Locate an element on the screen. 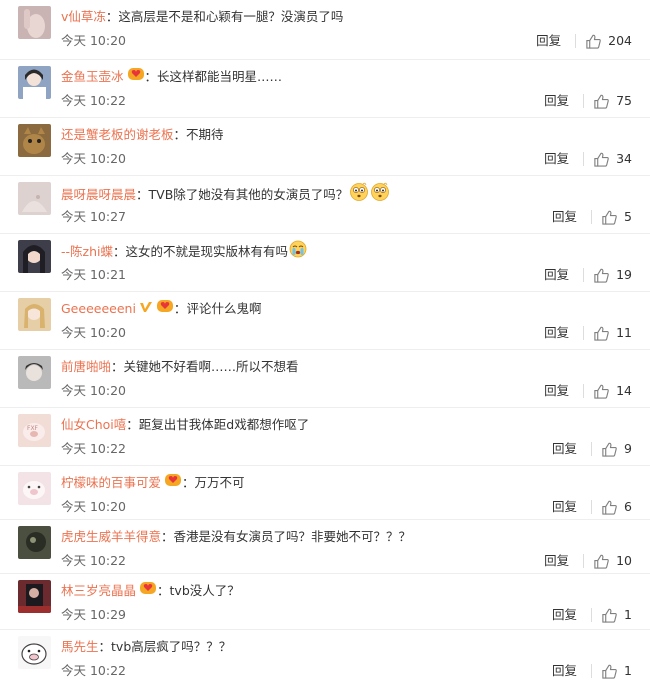  comment-actions: 回复 34 is located at coordinates (588, 159).